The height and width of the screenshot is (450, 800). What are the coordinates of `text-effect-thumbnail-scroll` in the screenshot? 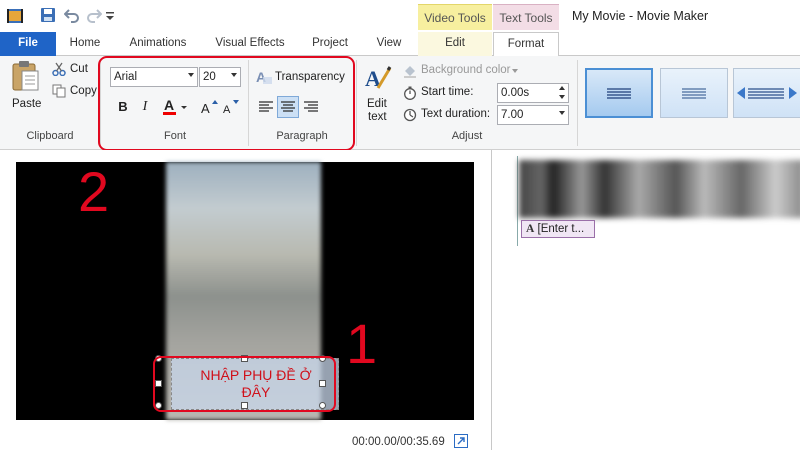 It's located at (766, 93).